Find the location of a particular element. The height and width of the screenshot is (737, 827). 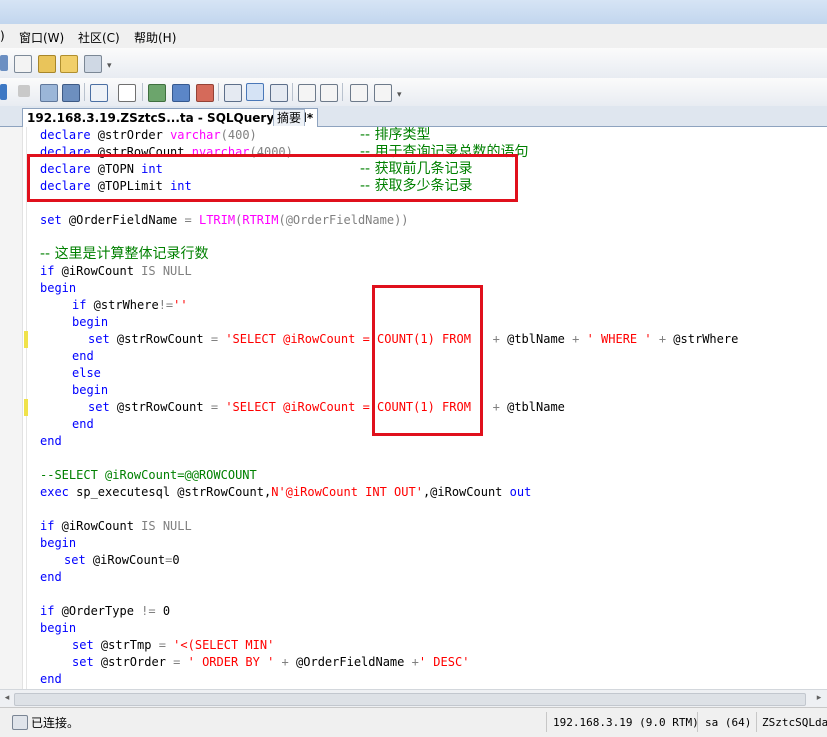

code-comment: -- 排序类型 is located at coordinates (395, 135).